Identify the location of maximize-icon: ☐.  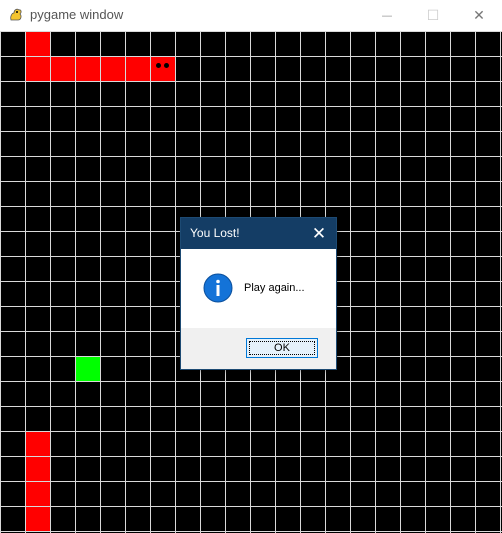
(433, 15).